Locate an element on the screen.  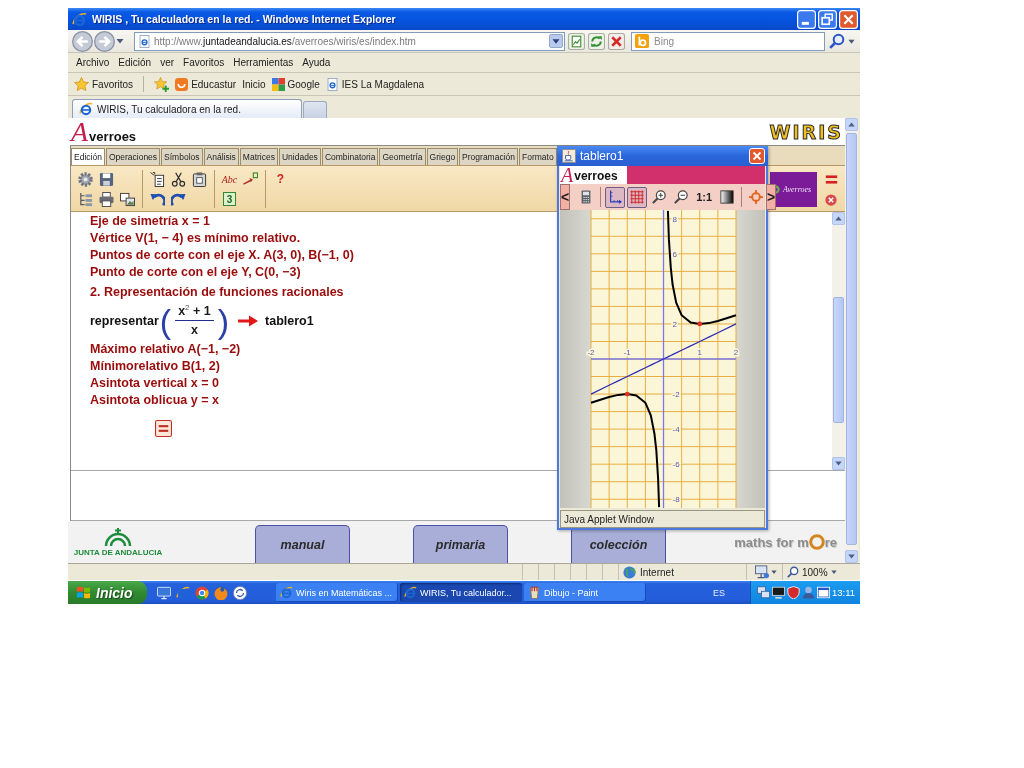
menu-item: Ayuda is located at coordinates (316, 62).